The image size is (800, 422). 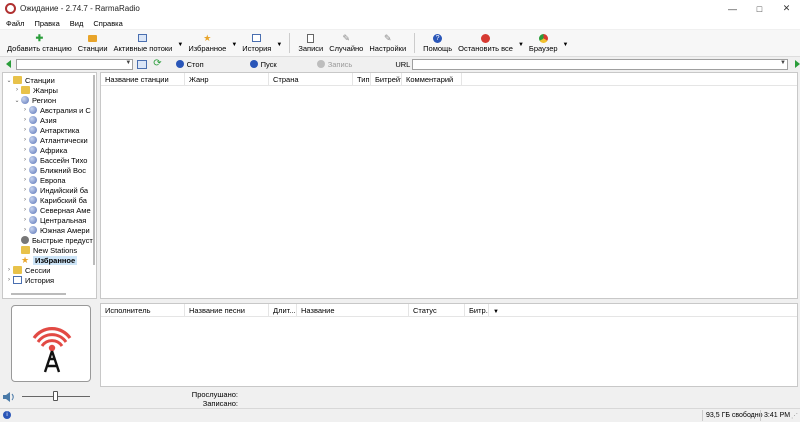 I want to click on history-dropdown: ▼, so click(x=279, y=49).